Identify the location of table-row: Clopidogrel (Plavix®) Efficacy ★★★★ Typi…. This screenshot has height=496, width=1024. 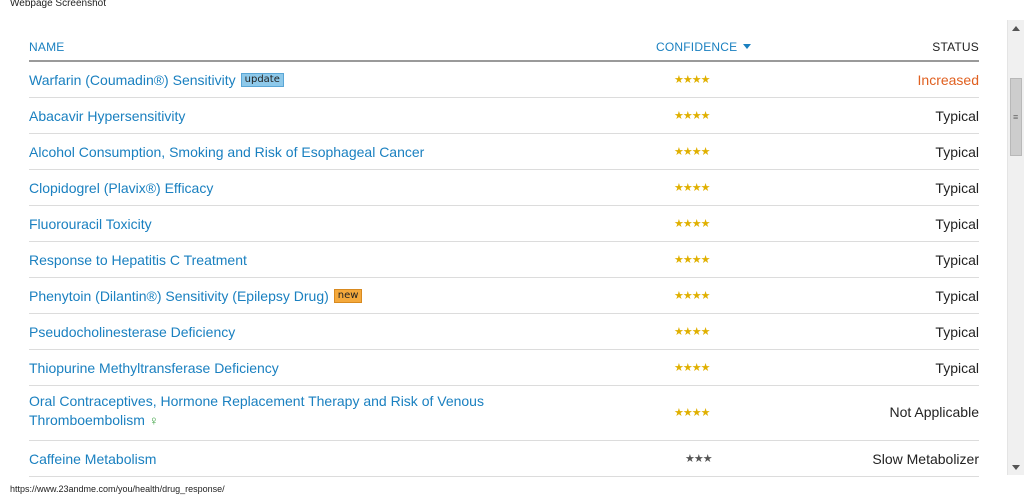
(504, 188).